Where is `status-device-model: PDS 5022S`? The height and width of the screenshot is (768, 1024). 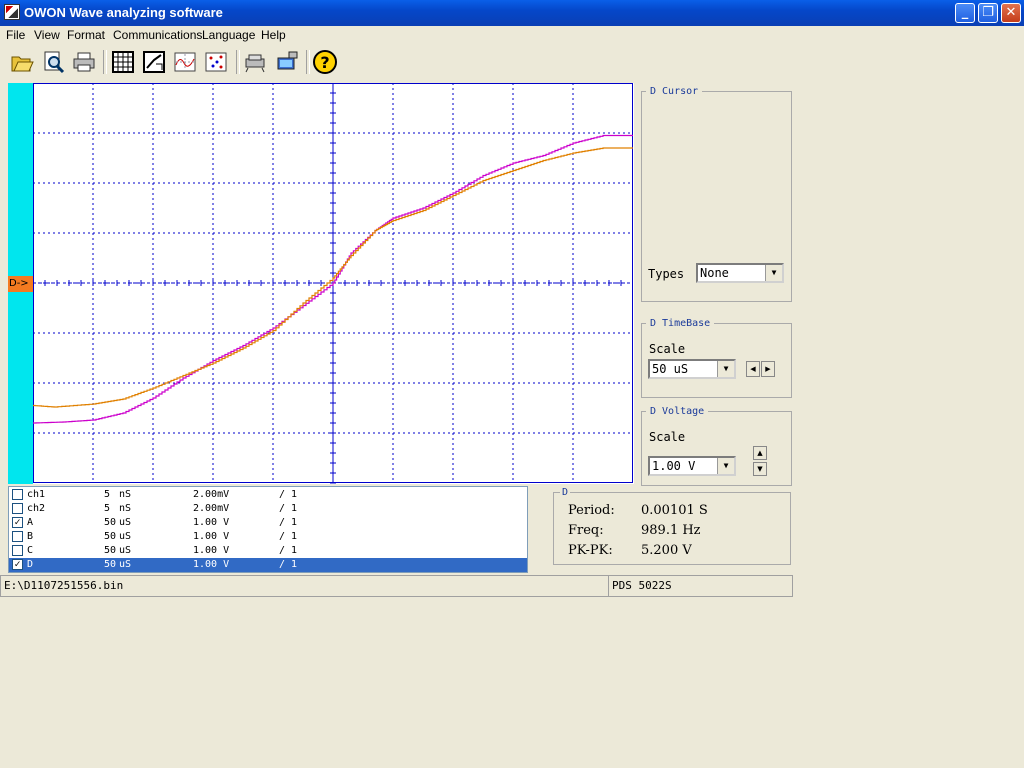
status-device-model: PDS 5022S is located at coordinates (700, 586).